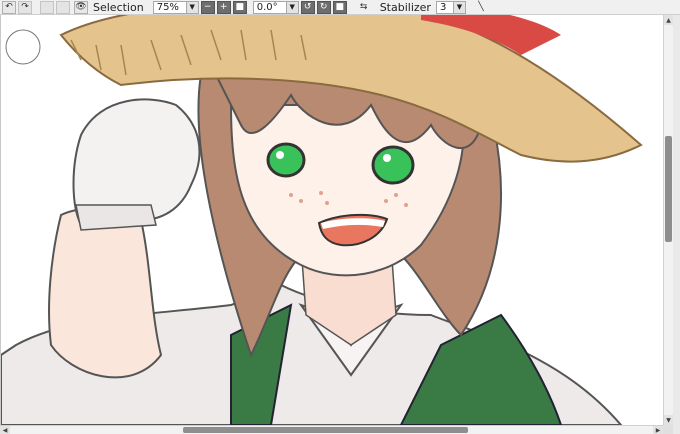 Image resolution: width=680 pixels, height=434 pixels. I want to click on rotate-ccw-icon: ↺, so click(307, 7).